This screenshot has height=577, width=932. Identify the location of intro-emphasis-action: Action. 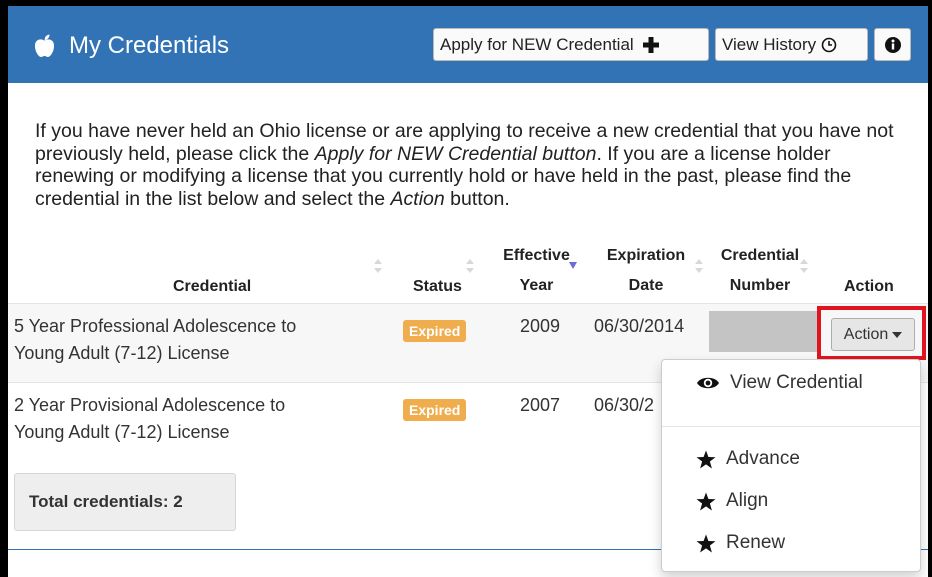
(417, 198).